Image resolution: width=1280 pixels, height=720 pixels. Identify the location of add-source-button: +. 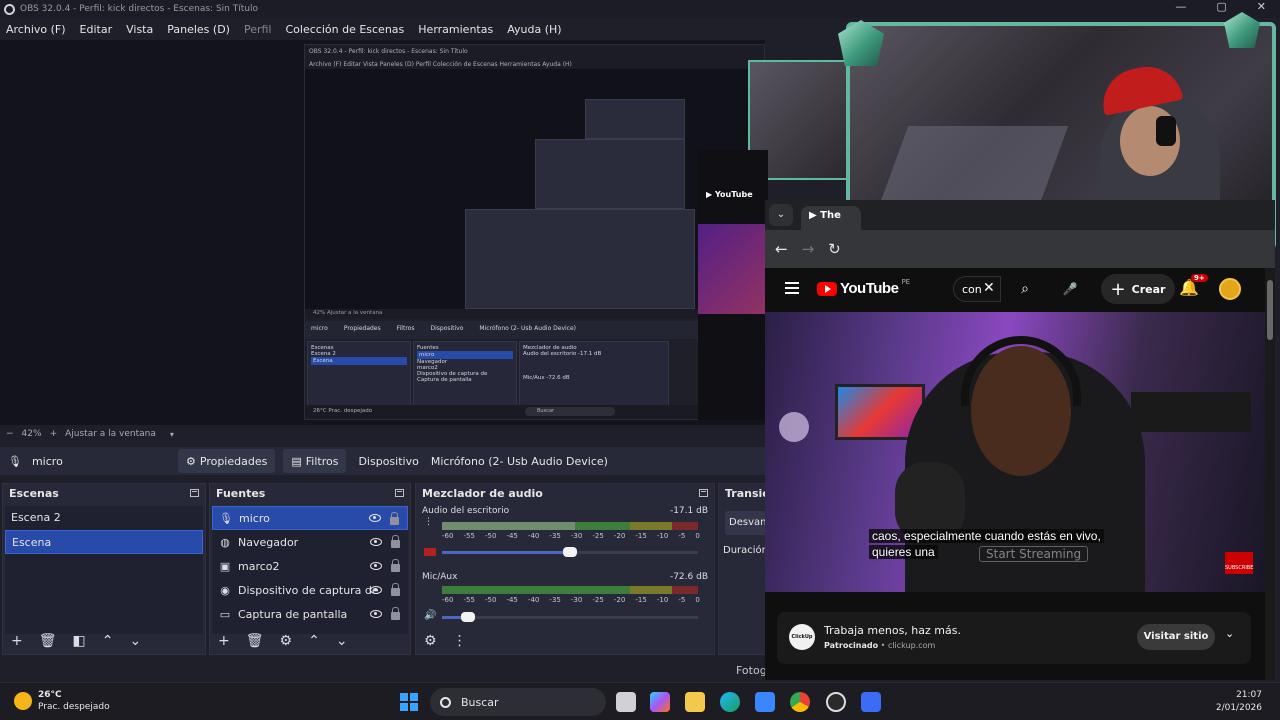
(224, 641).